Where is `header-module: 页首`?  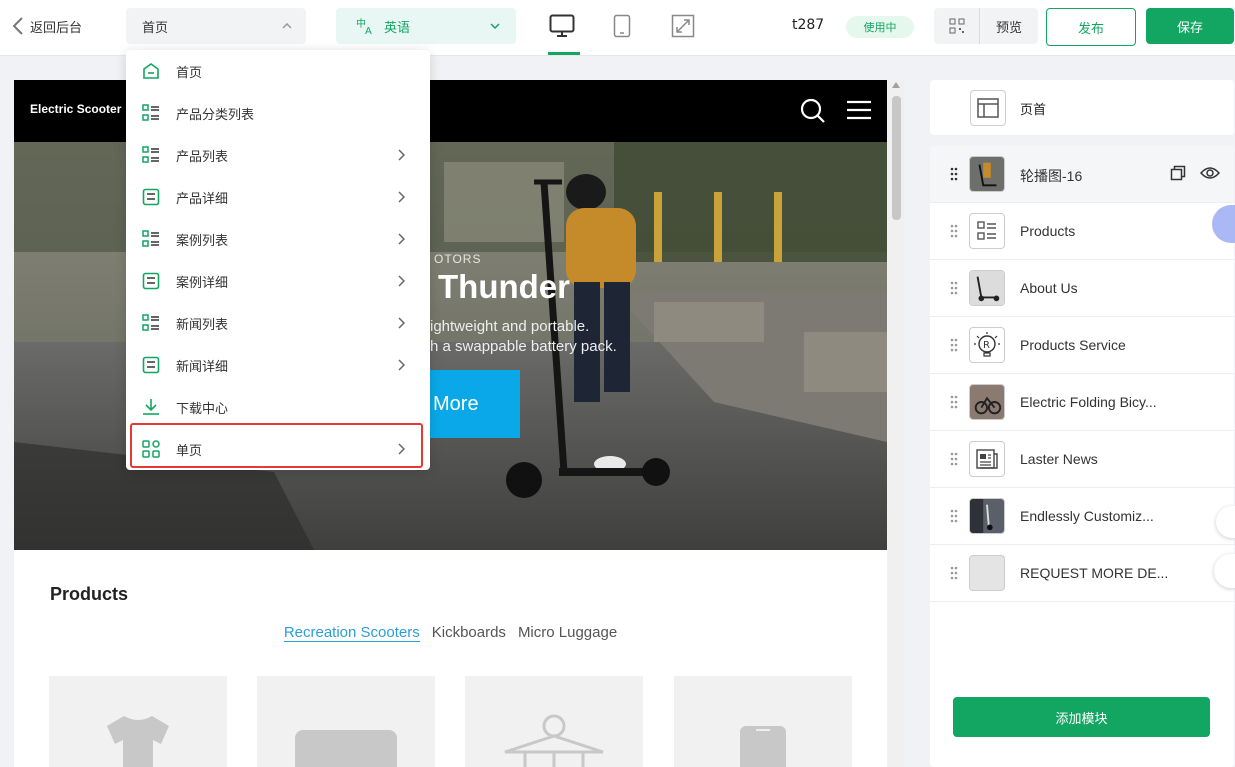 header-module: 页首 is located at coordinates (1082, 107).